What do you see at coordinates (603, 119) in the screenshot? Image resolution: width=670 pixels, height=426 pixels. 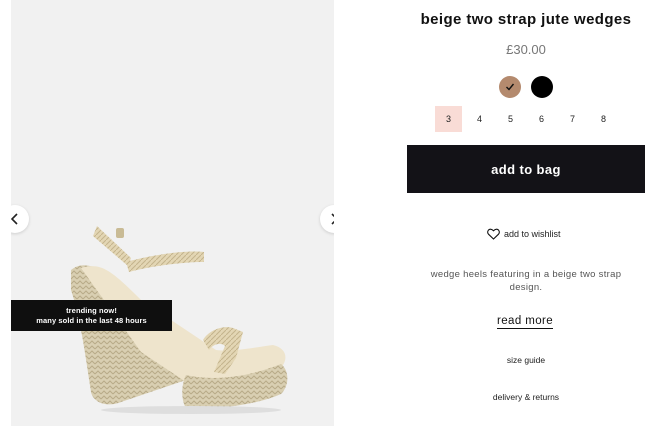 I see `size-option-8: 8` at bounding box center [603, 119].